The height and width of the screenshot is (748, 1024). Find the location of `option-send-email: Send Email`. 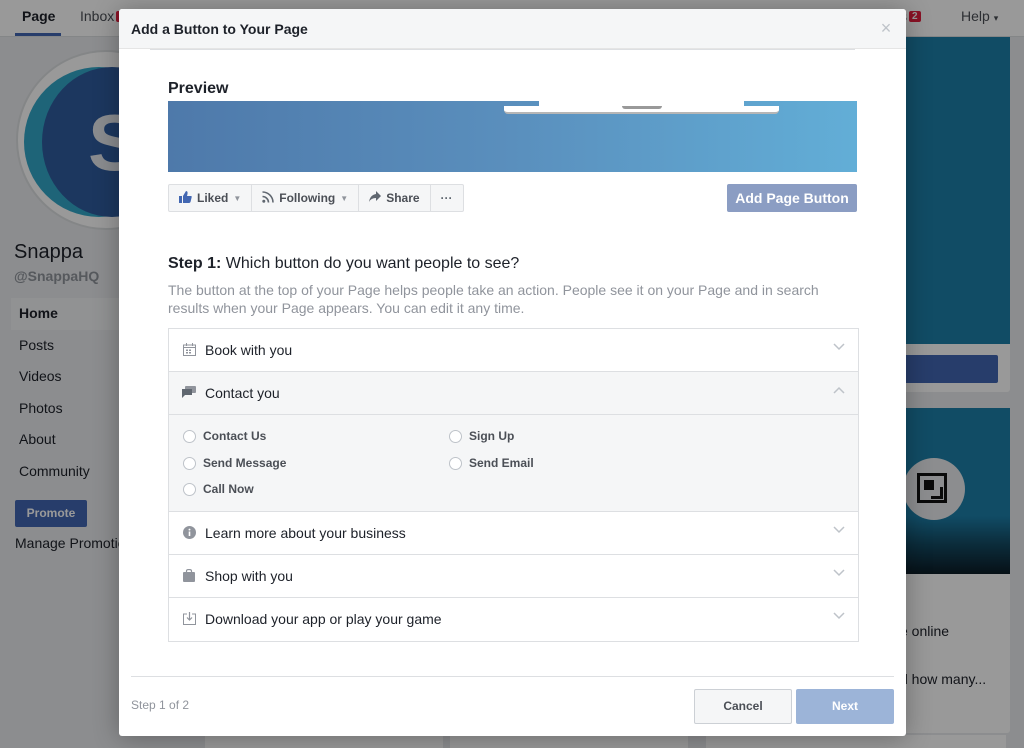

option-send-email: Send Email is located at coordinates (491, 463).